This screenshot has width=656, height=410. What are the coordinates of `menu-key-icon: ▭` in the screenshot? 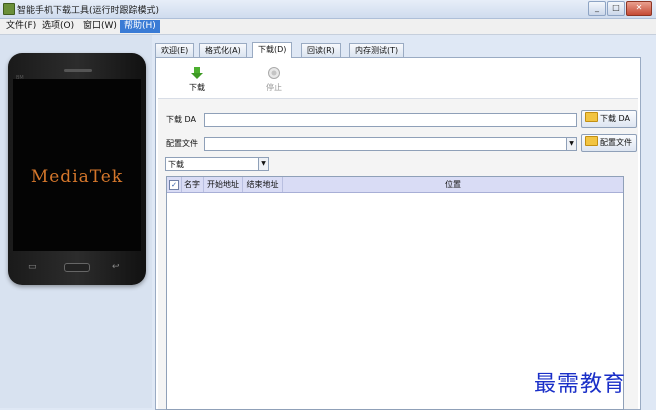 It's located at (32, 267).